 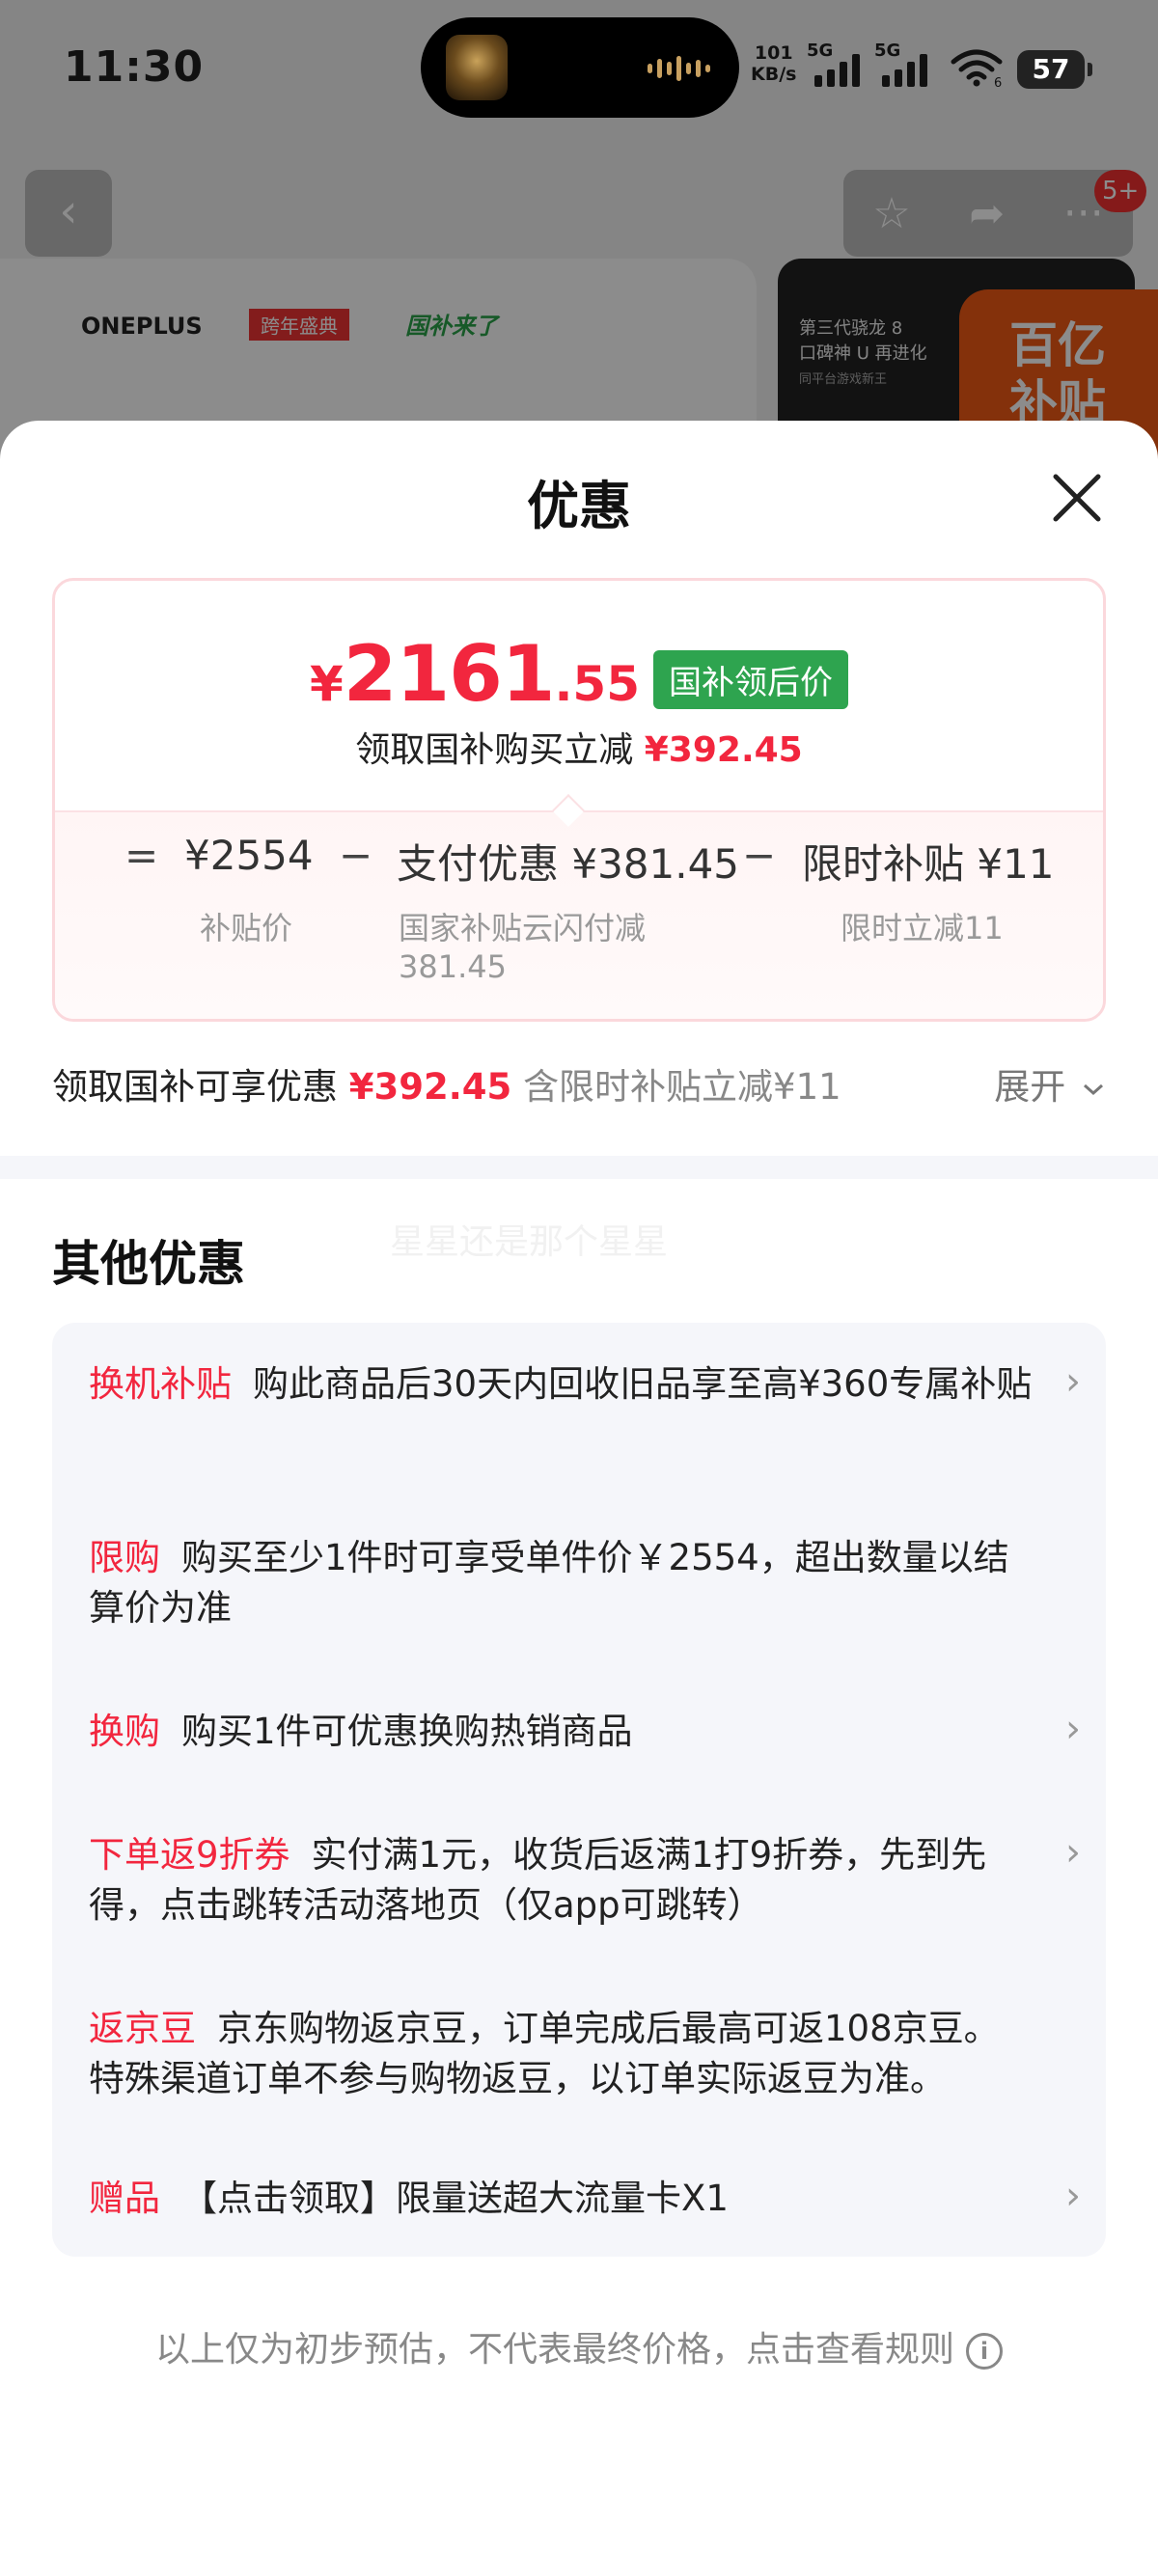 What do you see at coordinates (682, 1087) in the screenshot?
I see `gov-note: 含限时补贴立减¥11` at bounding box center [682, 1087].